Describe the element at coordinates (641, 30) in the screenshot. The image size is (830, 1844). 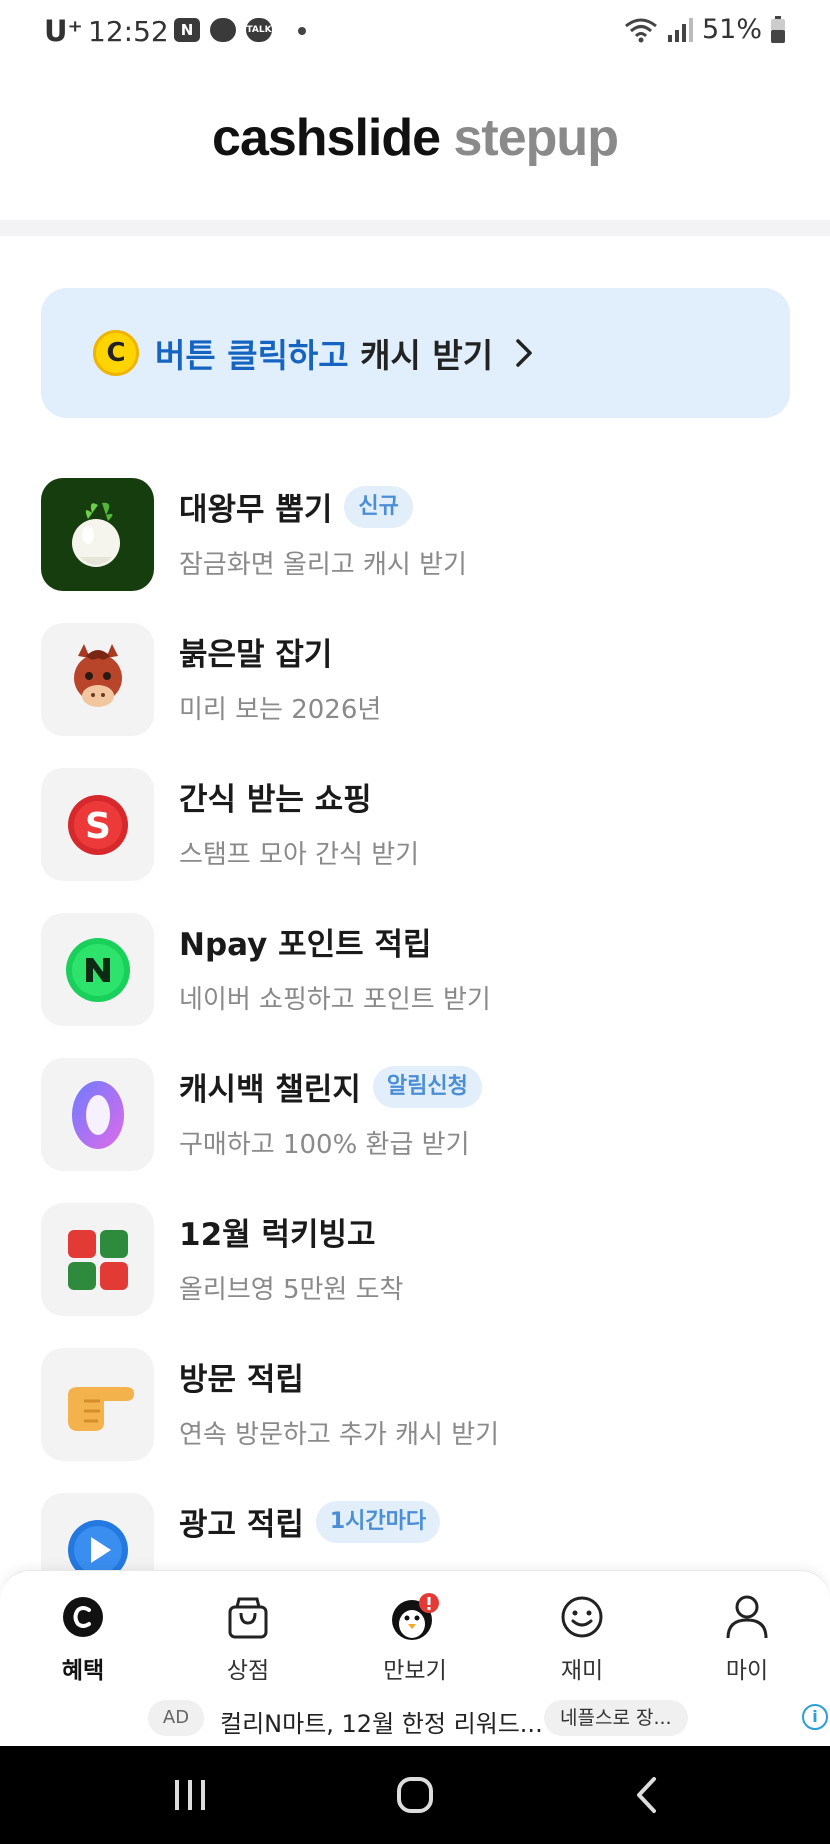
I see `wifi-icon` at that location.